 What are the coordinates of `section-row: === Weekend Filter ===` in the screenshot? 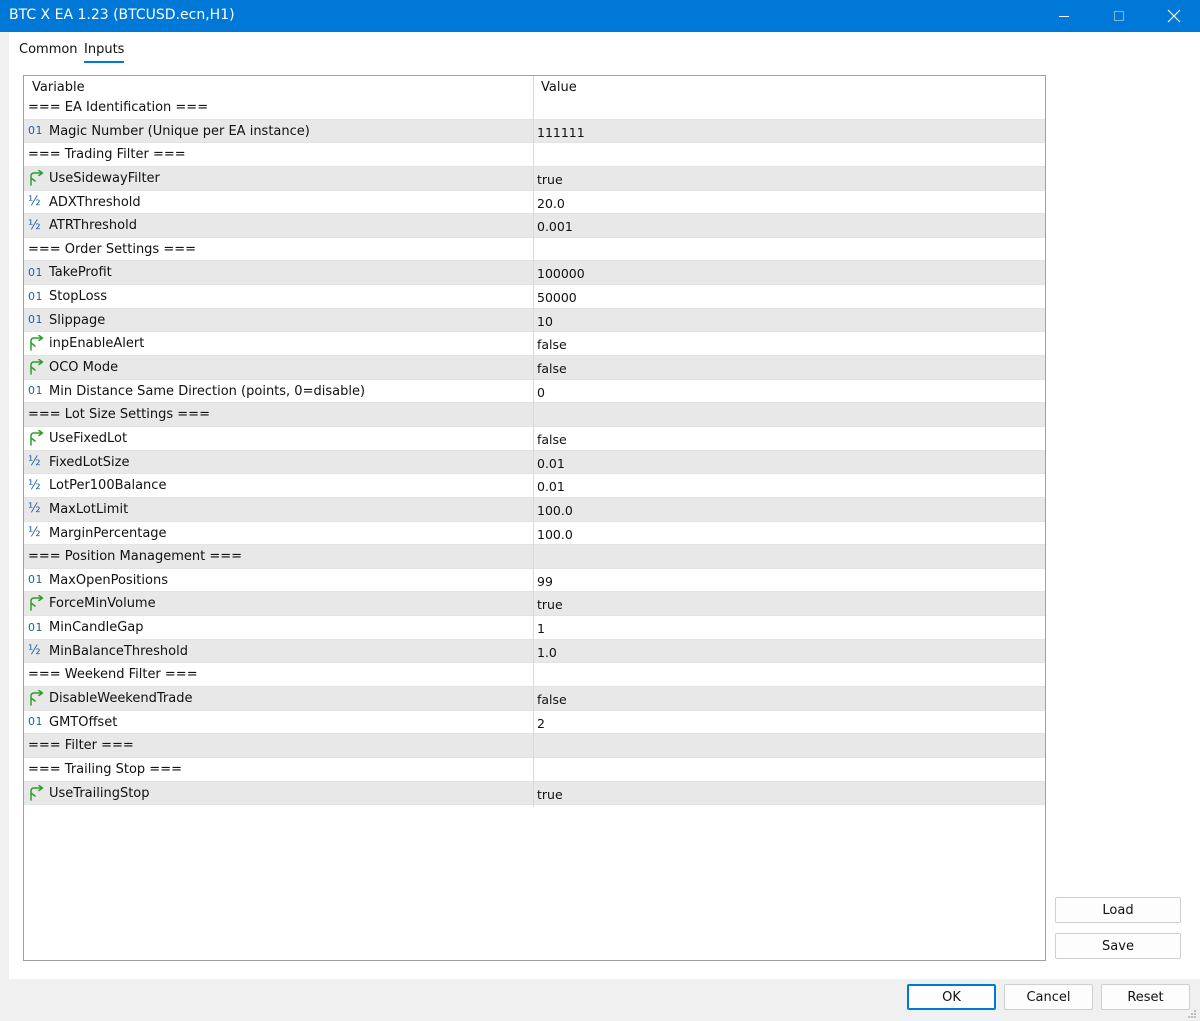 It's located at (534, 675).